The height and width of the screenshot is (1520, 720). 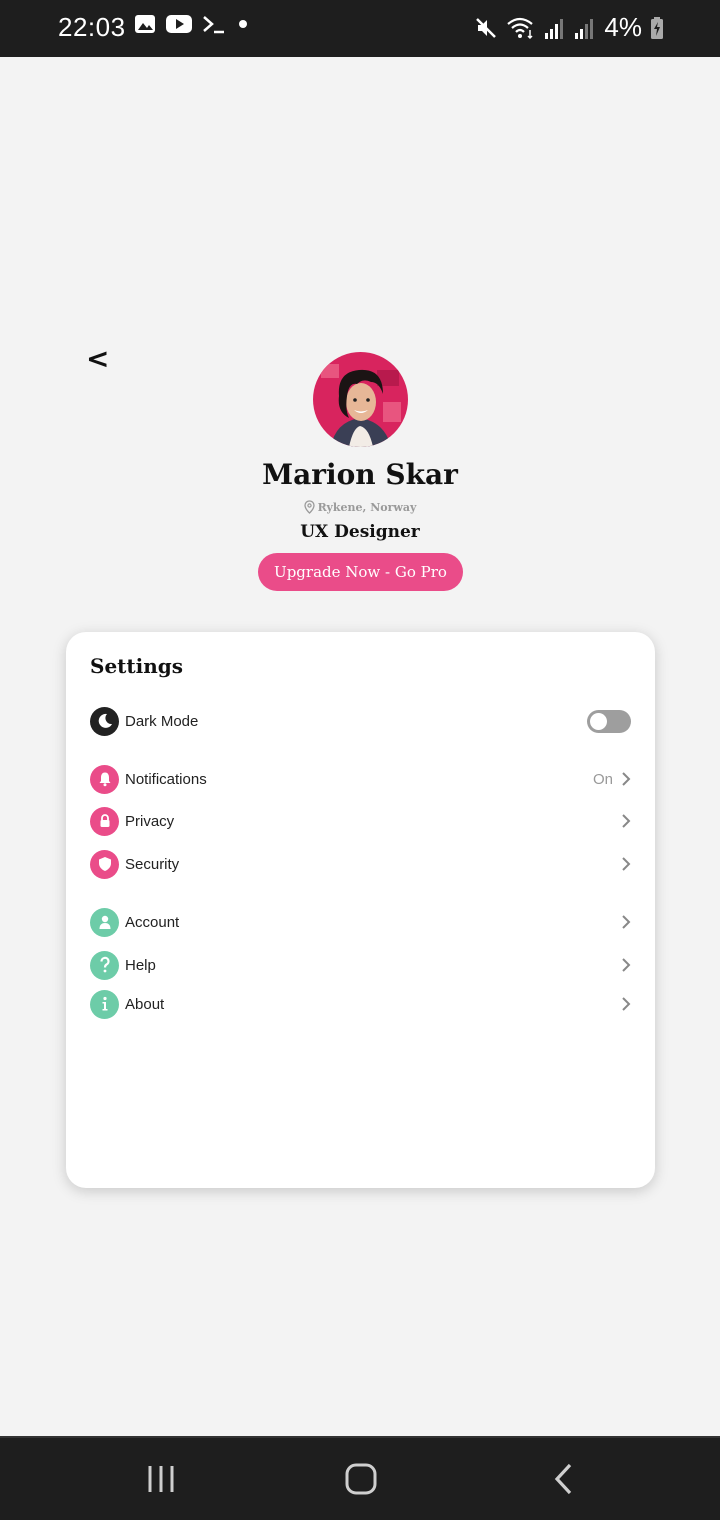 What do you see at coordinates (564, 1479) in the screenshot?
I see `back-nav-icon` at bounding box center [564, 1479].